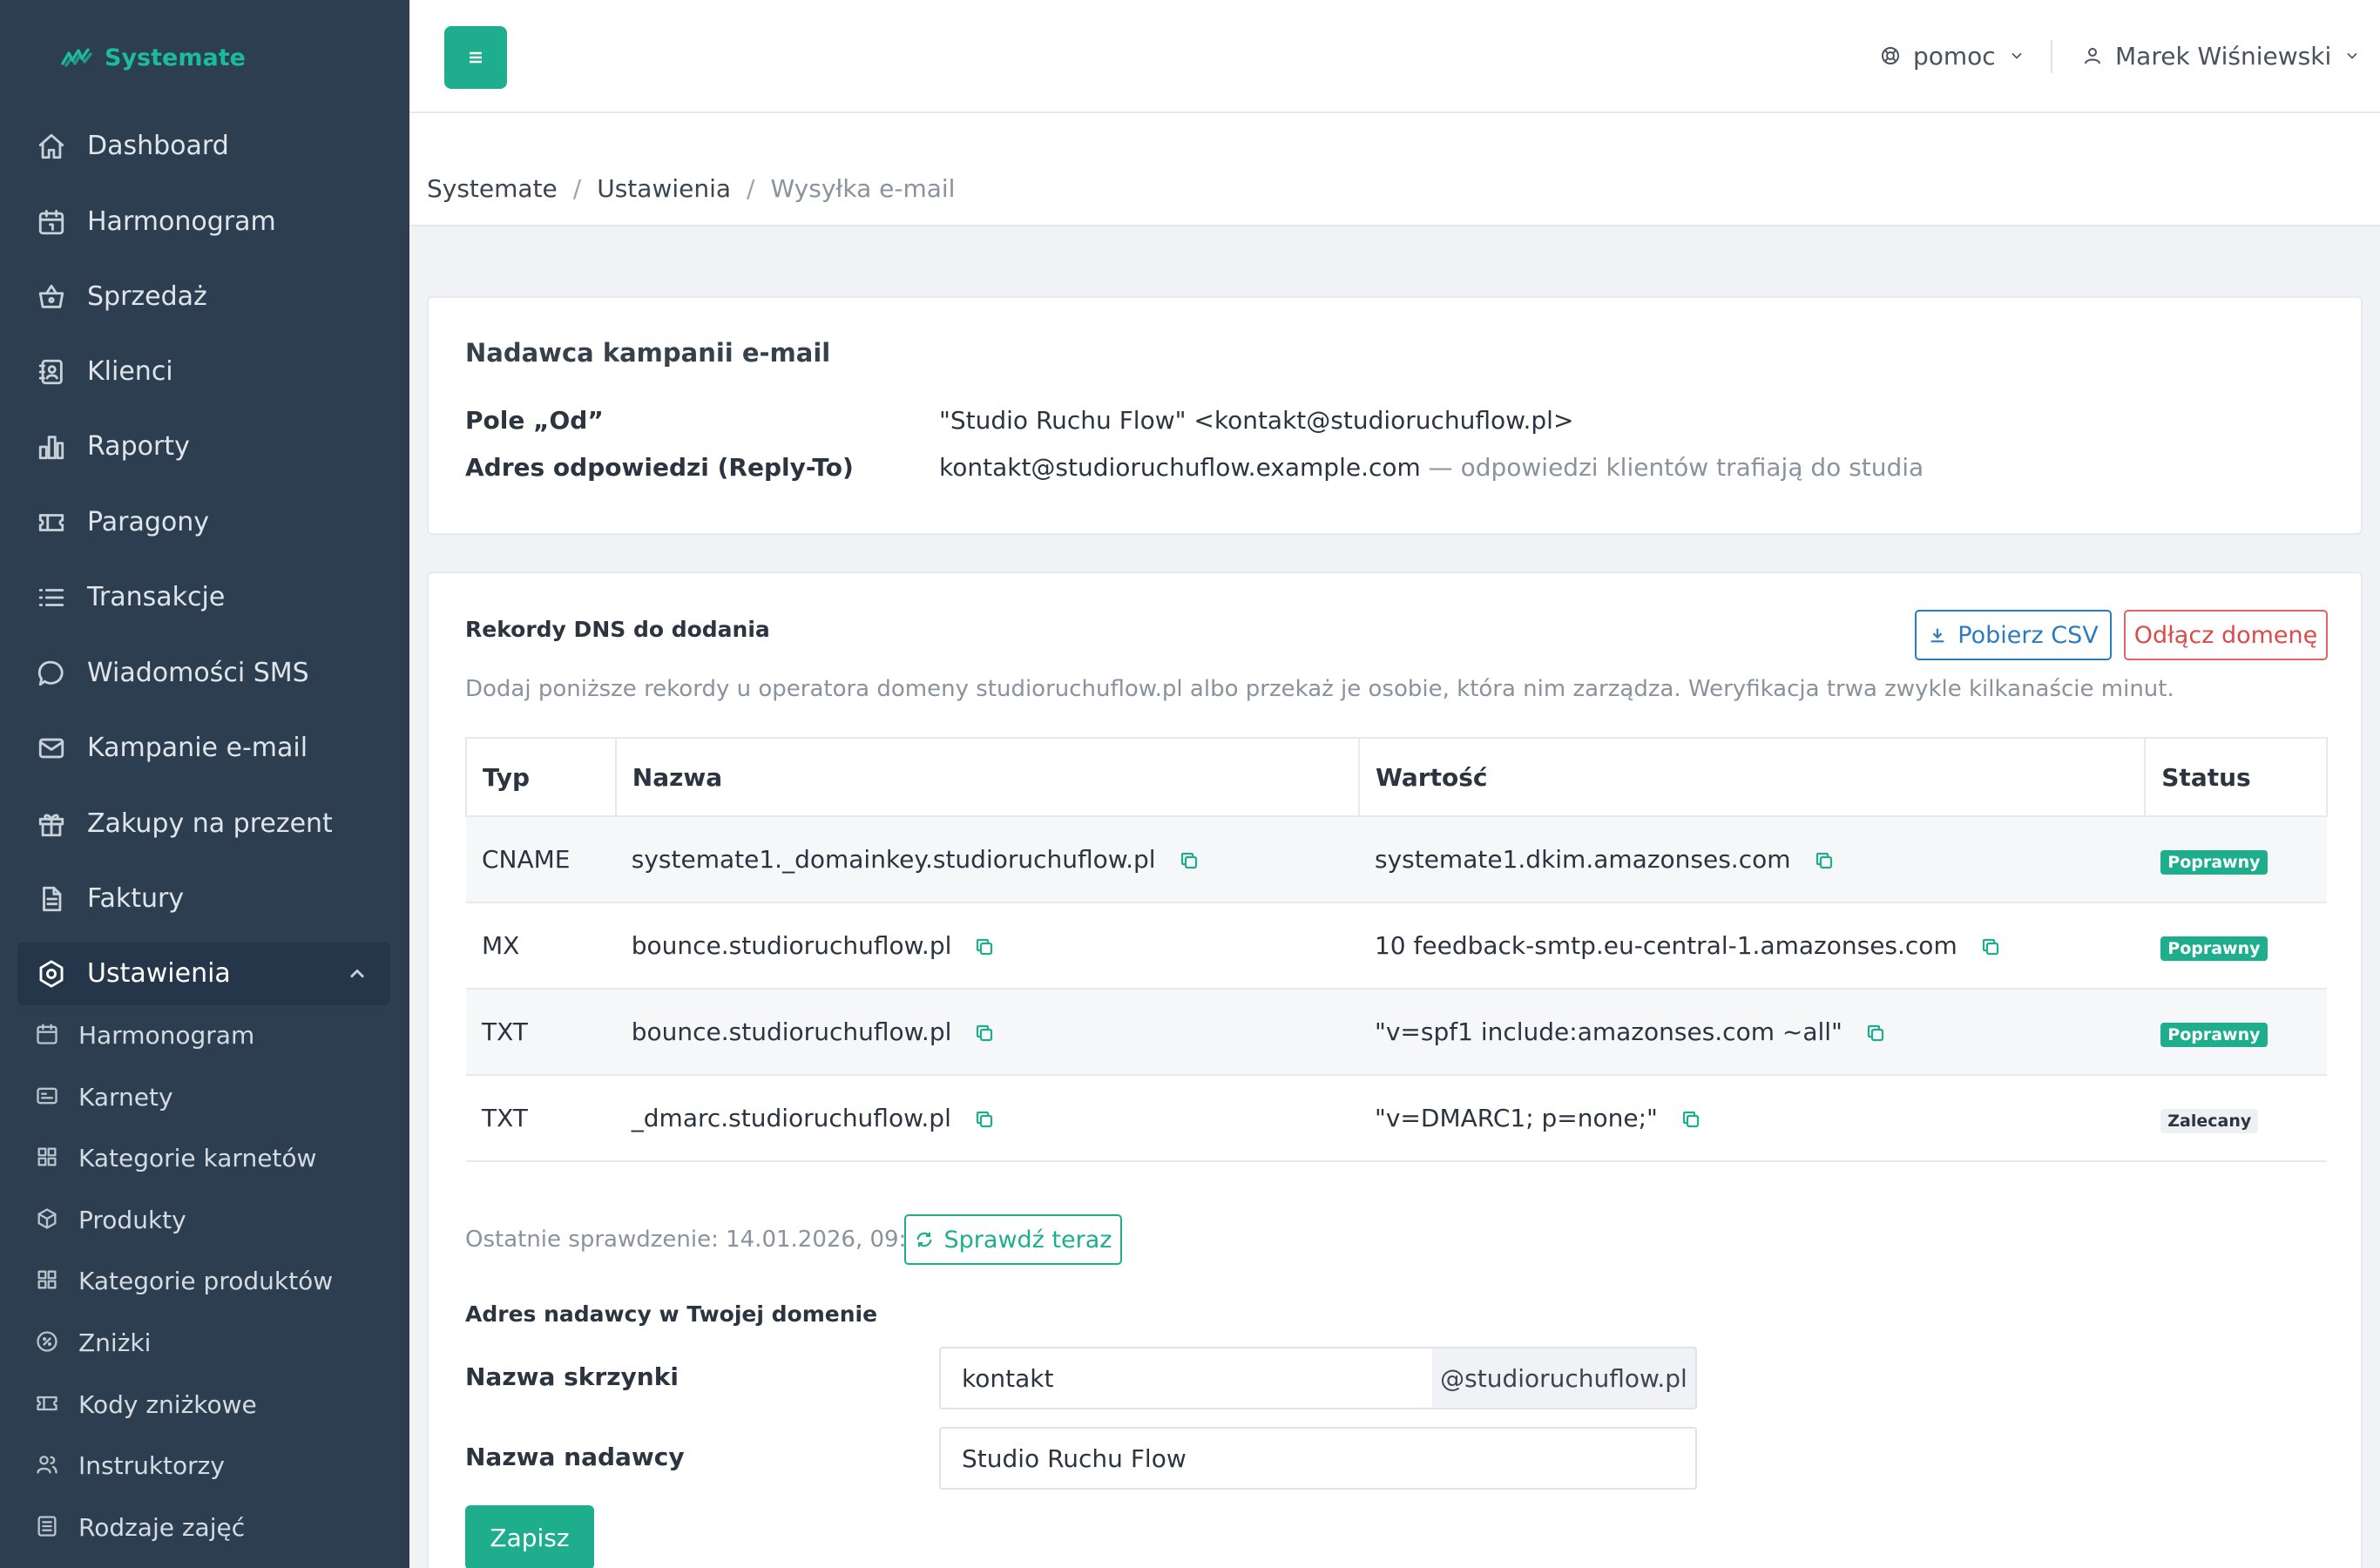 The height and width of the screenshot is (1568, 2380). I want to click on list-icon, so click(51, 597).